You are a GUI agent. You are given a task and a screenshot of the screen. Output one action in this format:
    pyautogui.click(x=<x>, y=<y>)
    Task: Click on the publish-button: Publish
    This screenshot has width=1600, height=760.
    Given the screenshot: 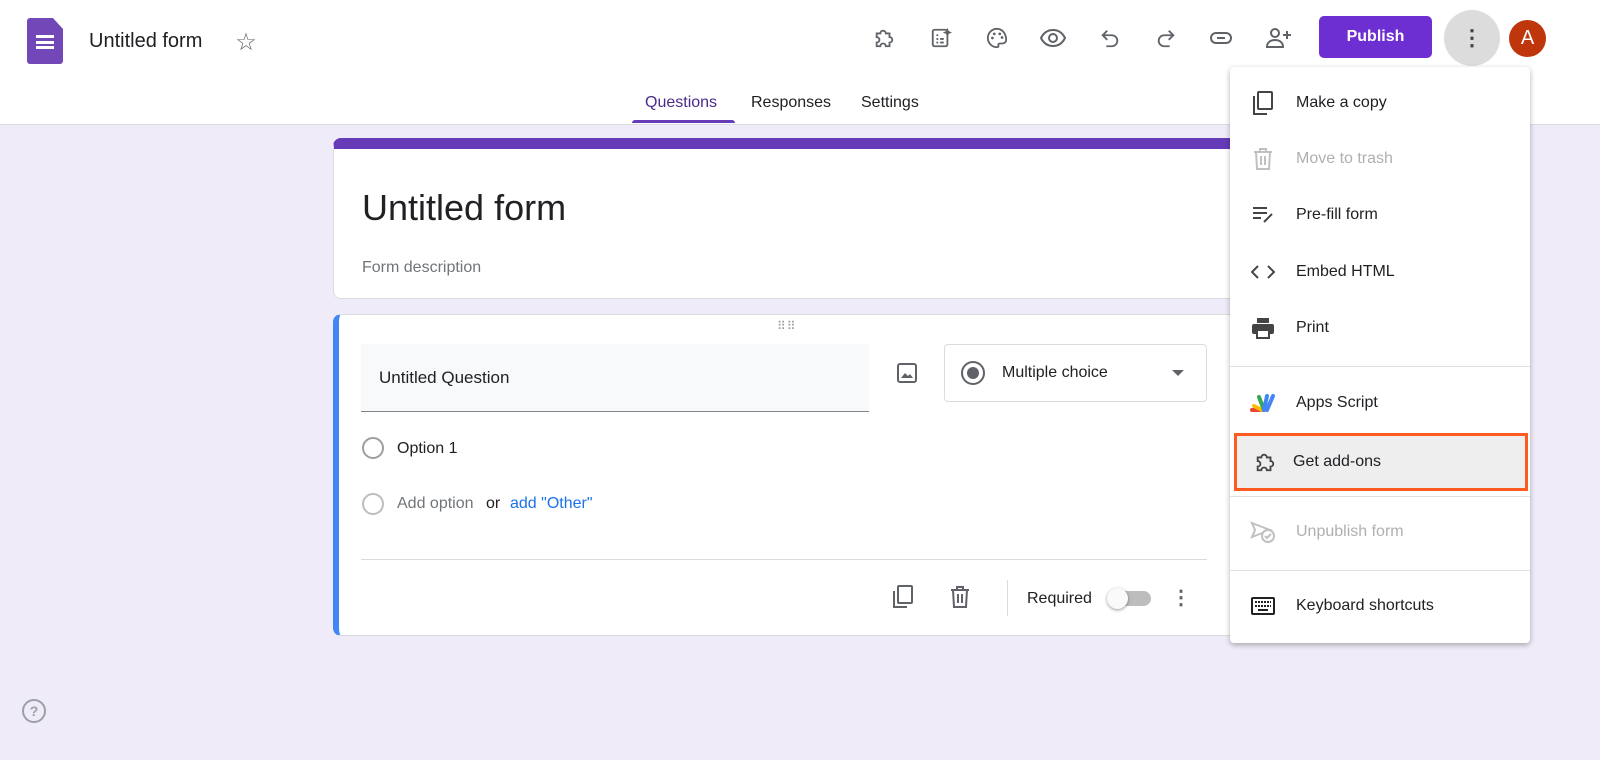 What is the action you would take?
    pyautogui.click(x=1375, y=37)
    